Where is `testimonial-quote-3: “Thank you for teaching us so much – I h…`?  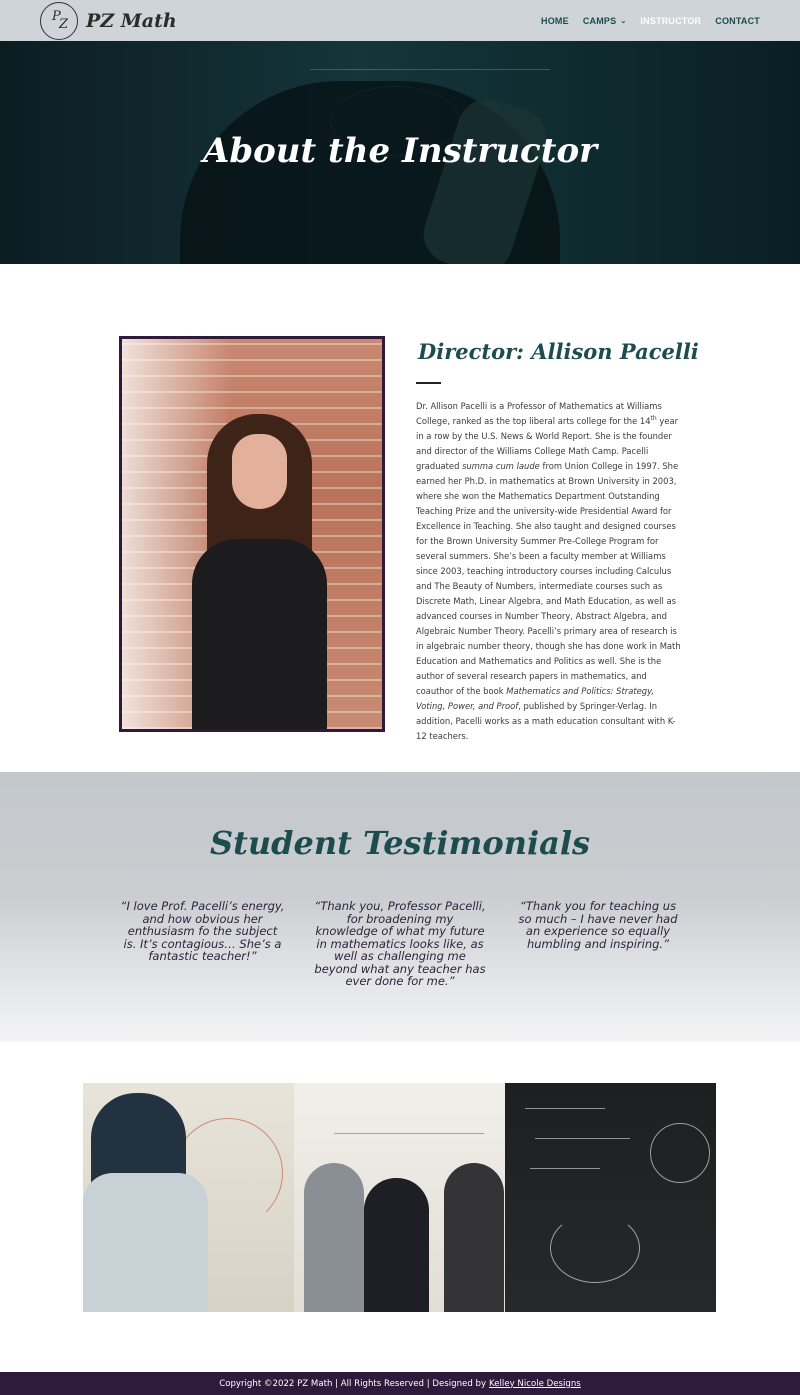
testimonial-quote-3: “Thank you for teaching us so much – I h… is located at coordinates (598, 925).